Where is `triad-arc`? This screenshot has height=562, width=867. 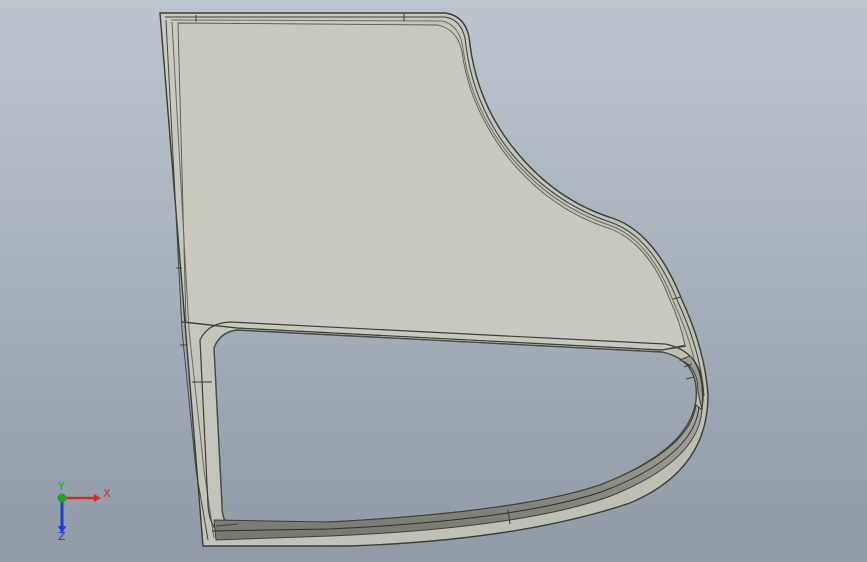
triad-arc is located at coordinates (75, 505).